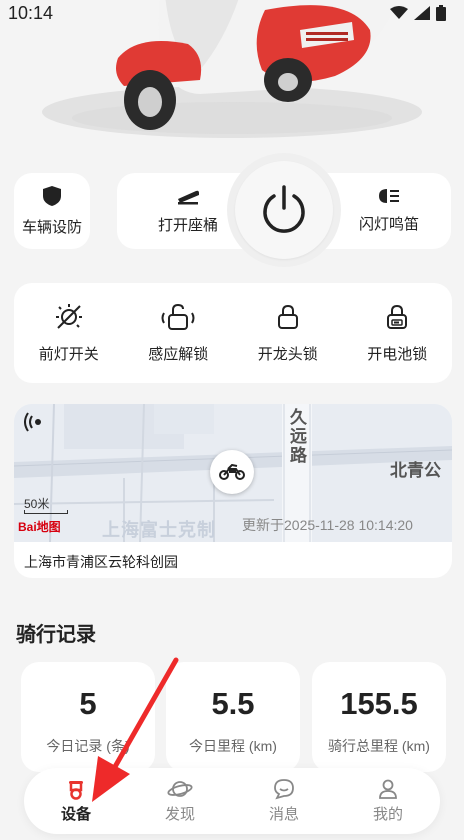 This screenshot has width=464, height=840. Describe the element at coordinates (39, 527) in the screenshot. I see `baidu-map-logo: Bai地图` at that location.